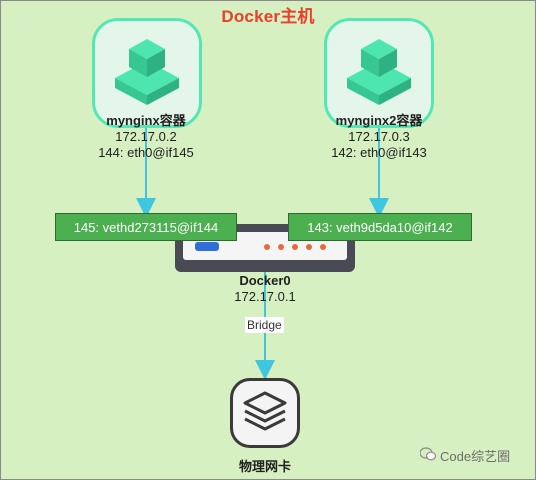  What do you see at coordinates (265, 296) in the screenshot?
I see `bridge-ip: 172.17.0.1` at bounding box center [265, 296].